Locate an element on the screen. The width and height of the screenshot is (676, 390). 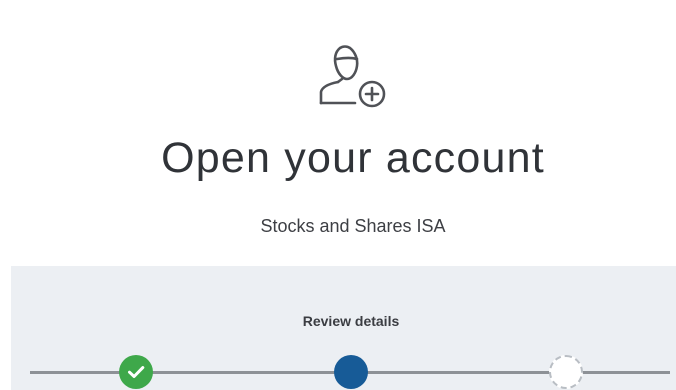
step-upcoming is located at coordinates (566, 372).